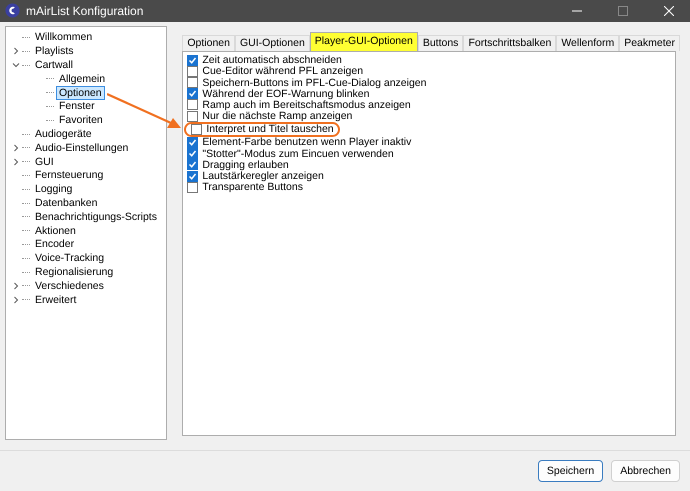 This screenshot has height=491, width=690. I want to click on tree-item: Voice-Tracking, so click(70, 258).